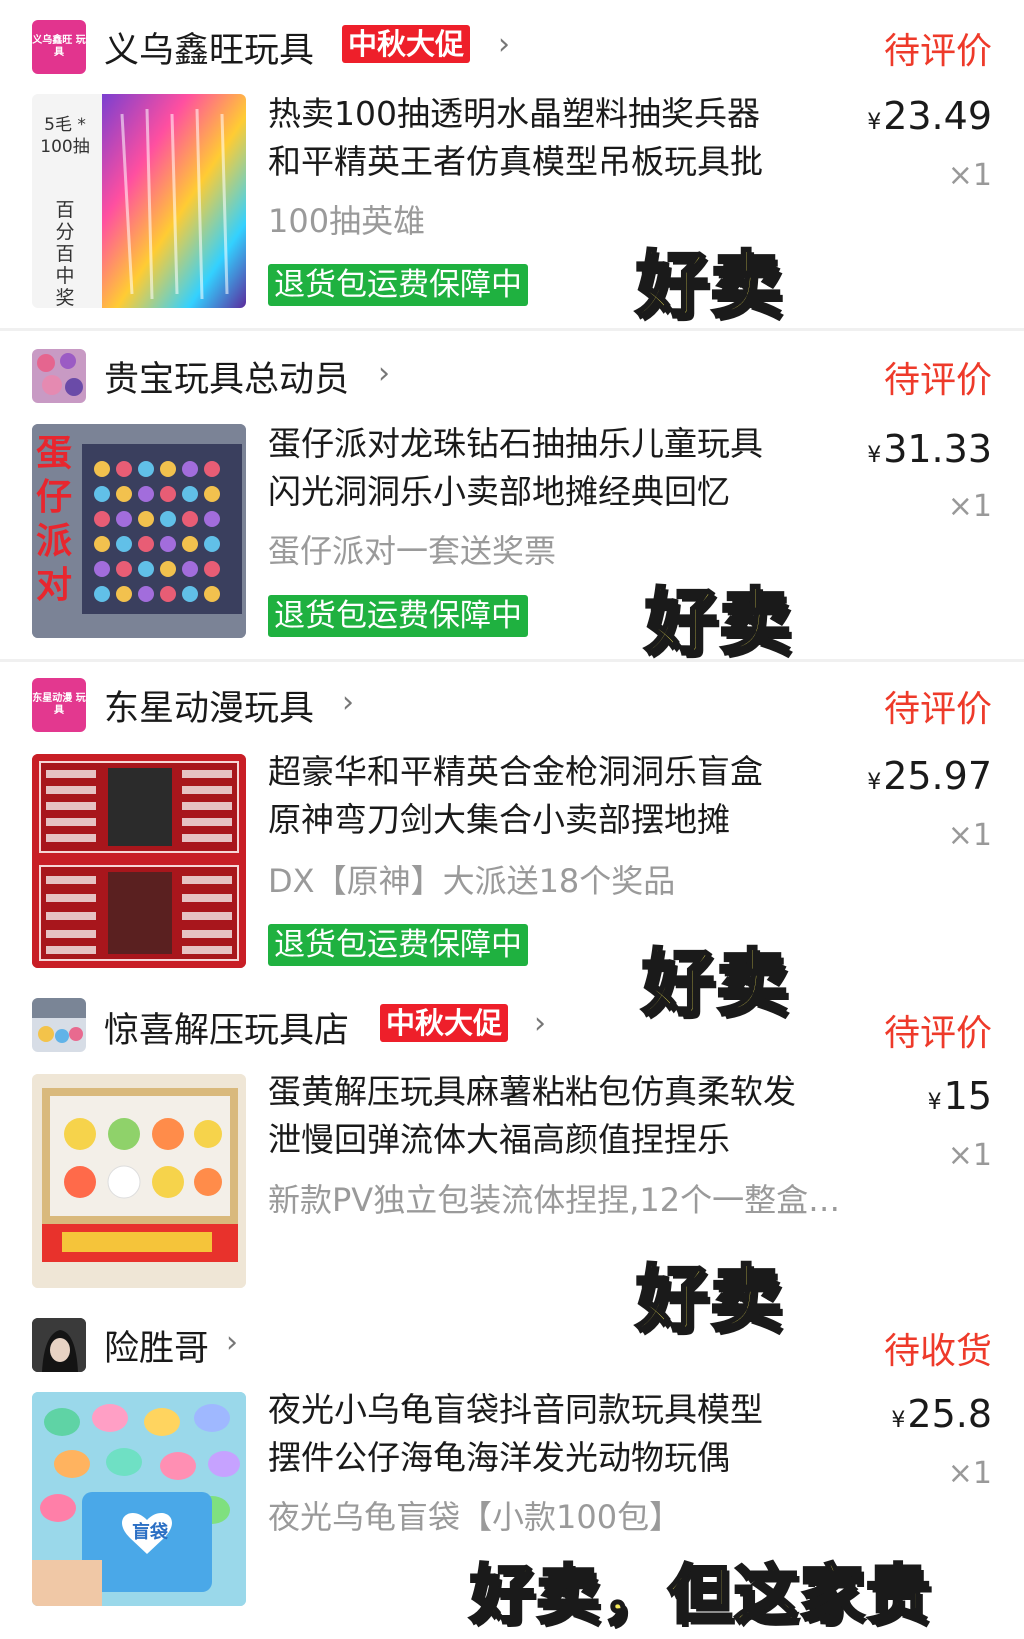 The image size is (1024, 1639). I want to click on price-value: 23.49, so click(937, 116).